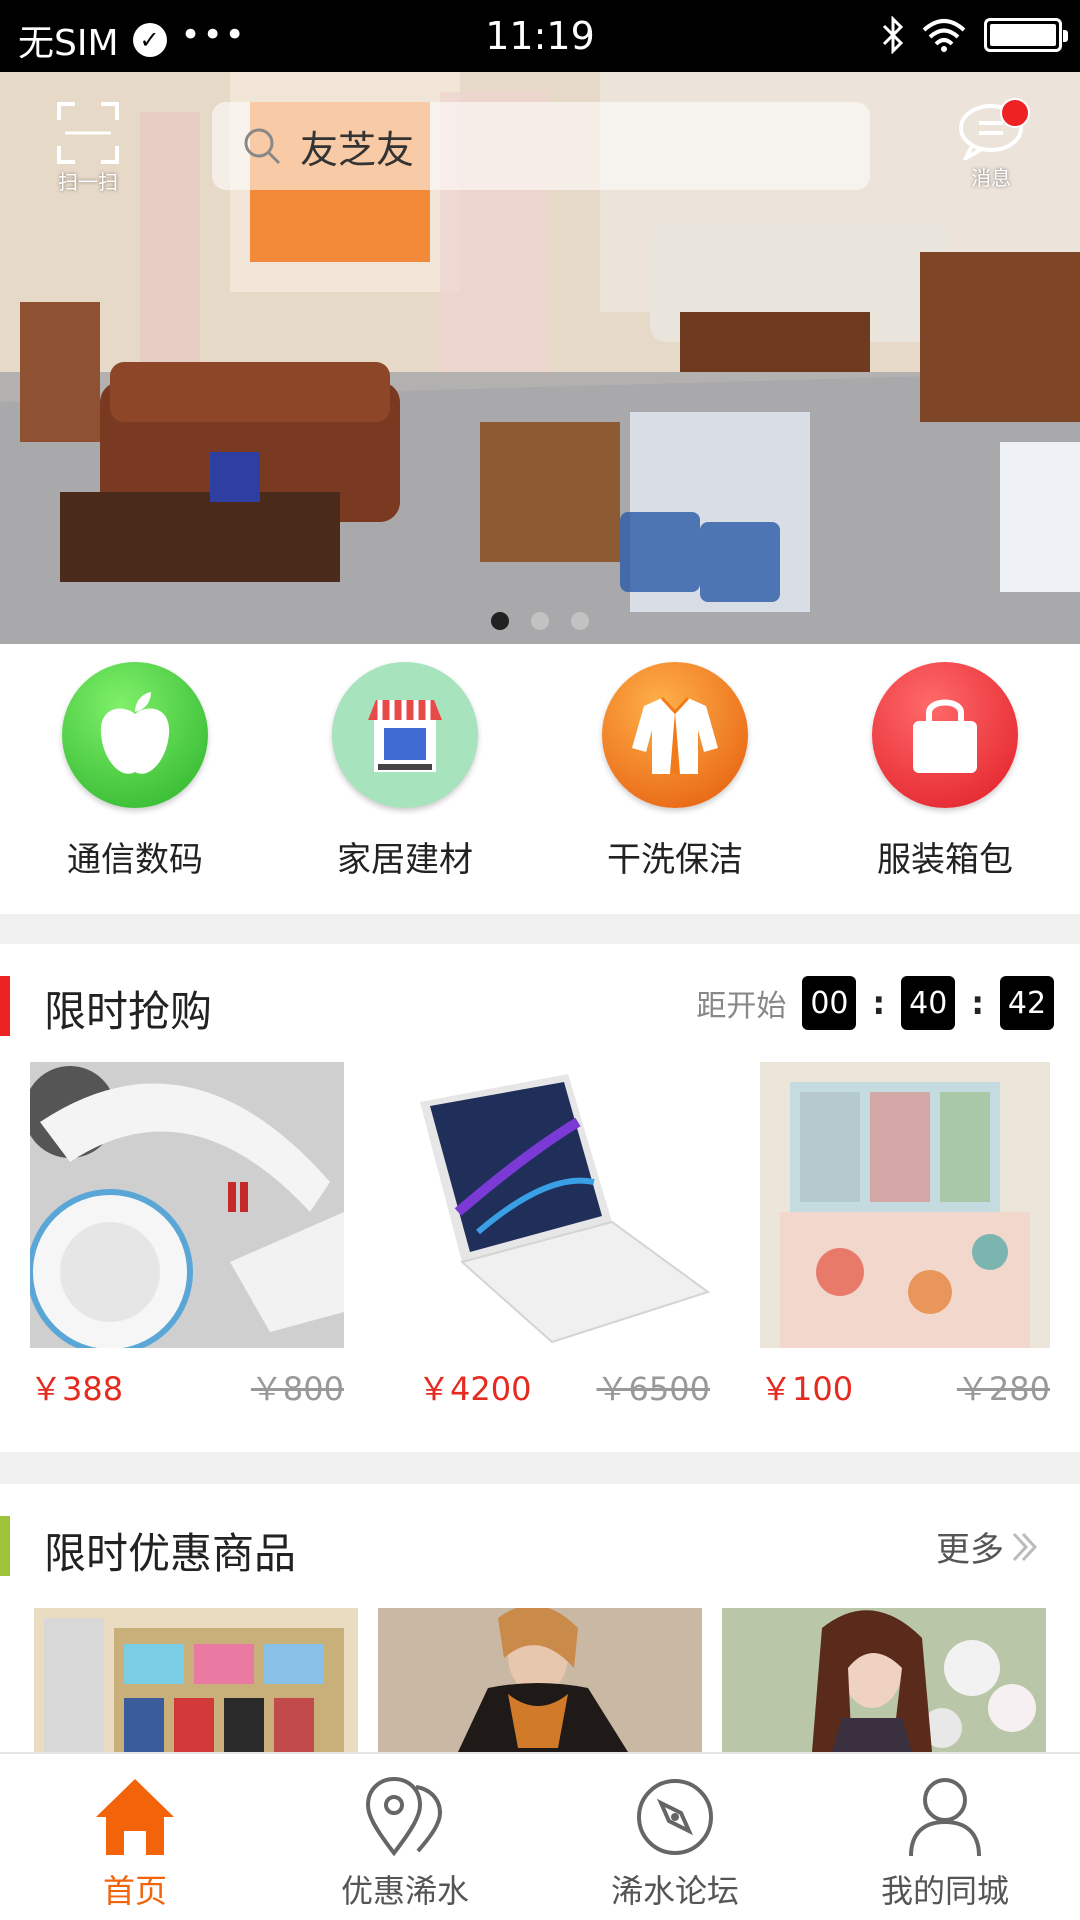  I want to click on category-label: 家居建材, so click(405, 860).